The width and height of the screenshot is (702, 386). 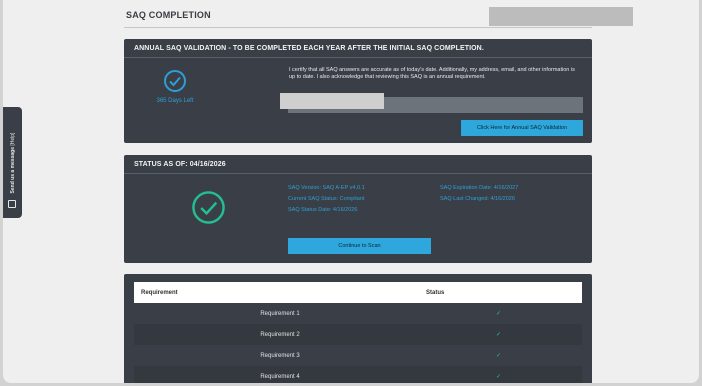 What do you see at coordinates (522, 128) in the screenshot?
I see `annual-validation-button: Click Here for Annual SAQ Validation` at bounding box center [522, 128].